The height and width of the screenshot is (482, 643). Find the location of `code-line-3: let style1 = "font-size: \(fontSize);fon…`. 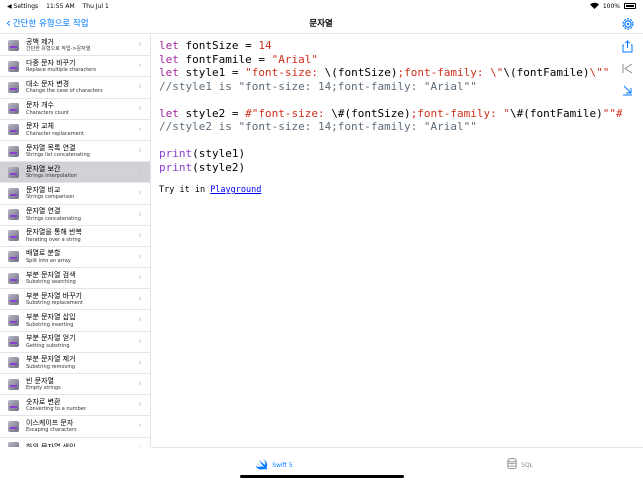

code-line-3: let style1 = "font-size: \(fontSize);fon… is located at coordinates (390, 73).